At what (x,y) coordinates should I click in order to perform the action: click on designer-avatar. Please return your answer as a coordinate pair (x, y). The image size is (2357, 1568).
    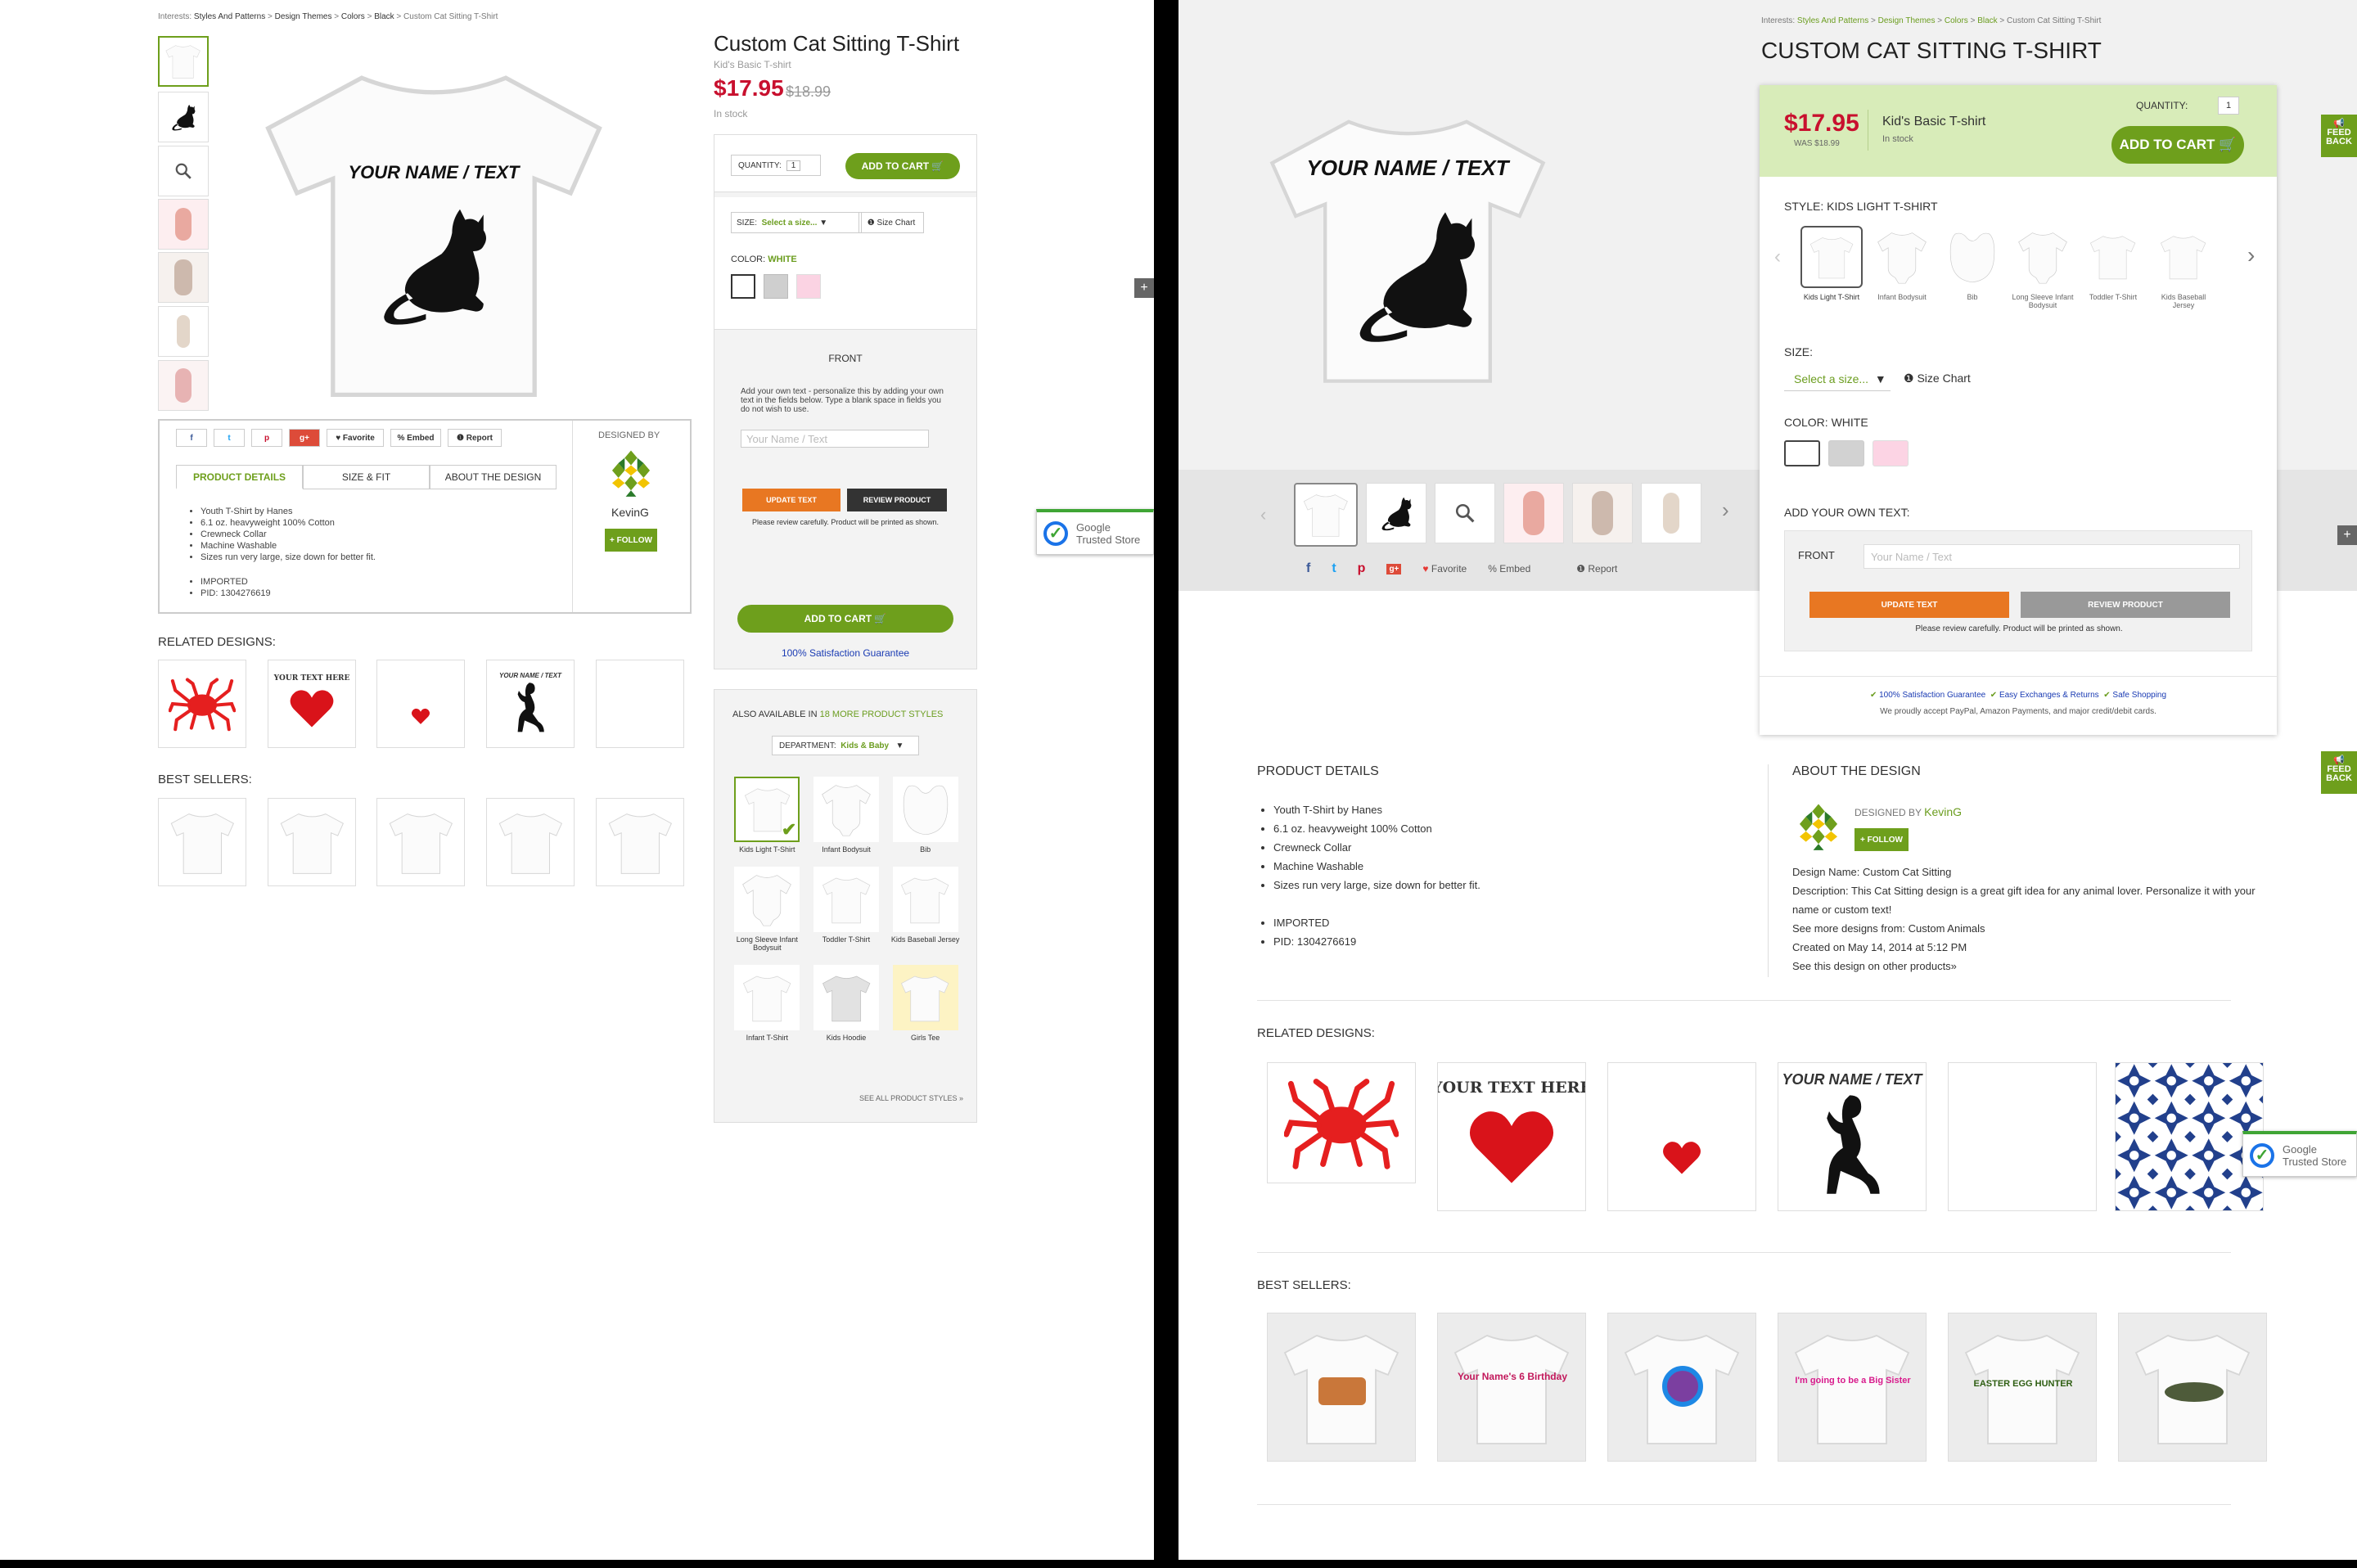
    Looking at the image, I should click on (631, 474).